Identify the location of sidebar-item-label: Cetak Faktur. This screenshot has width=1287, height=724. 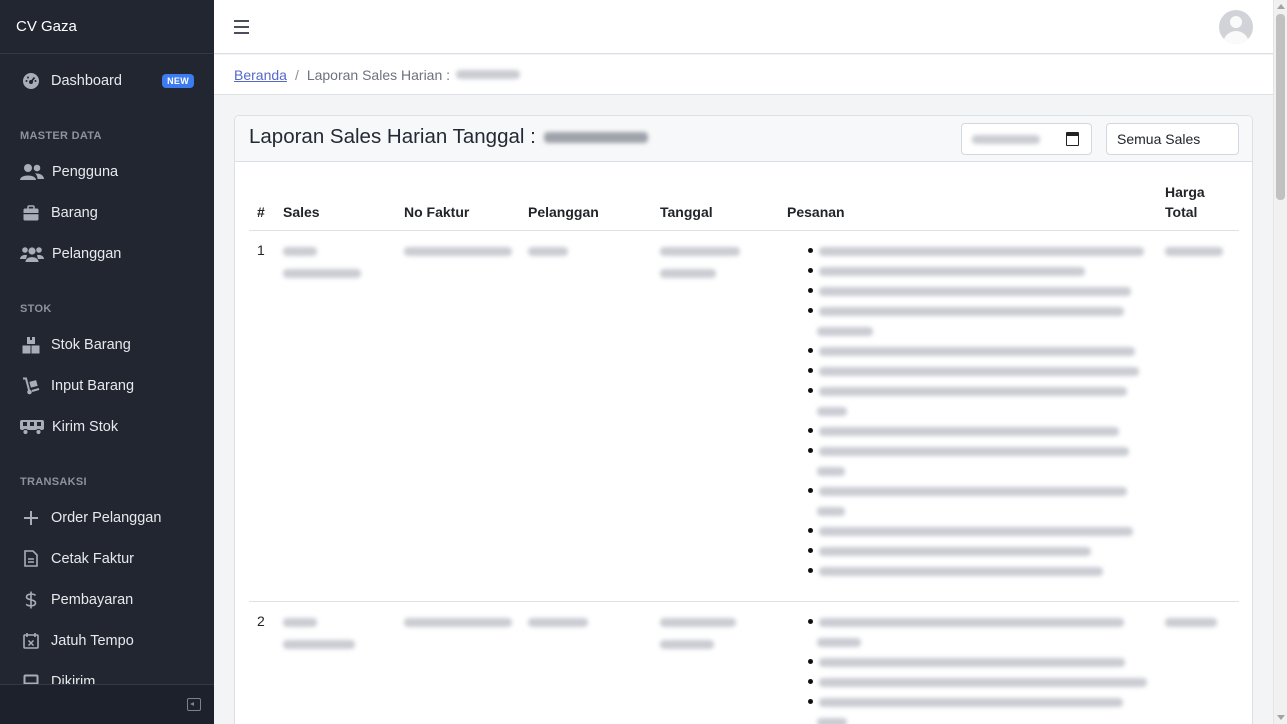
(92, 558).